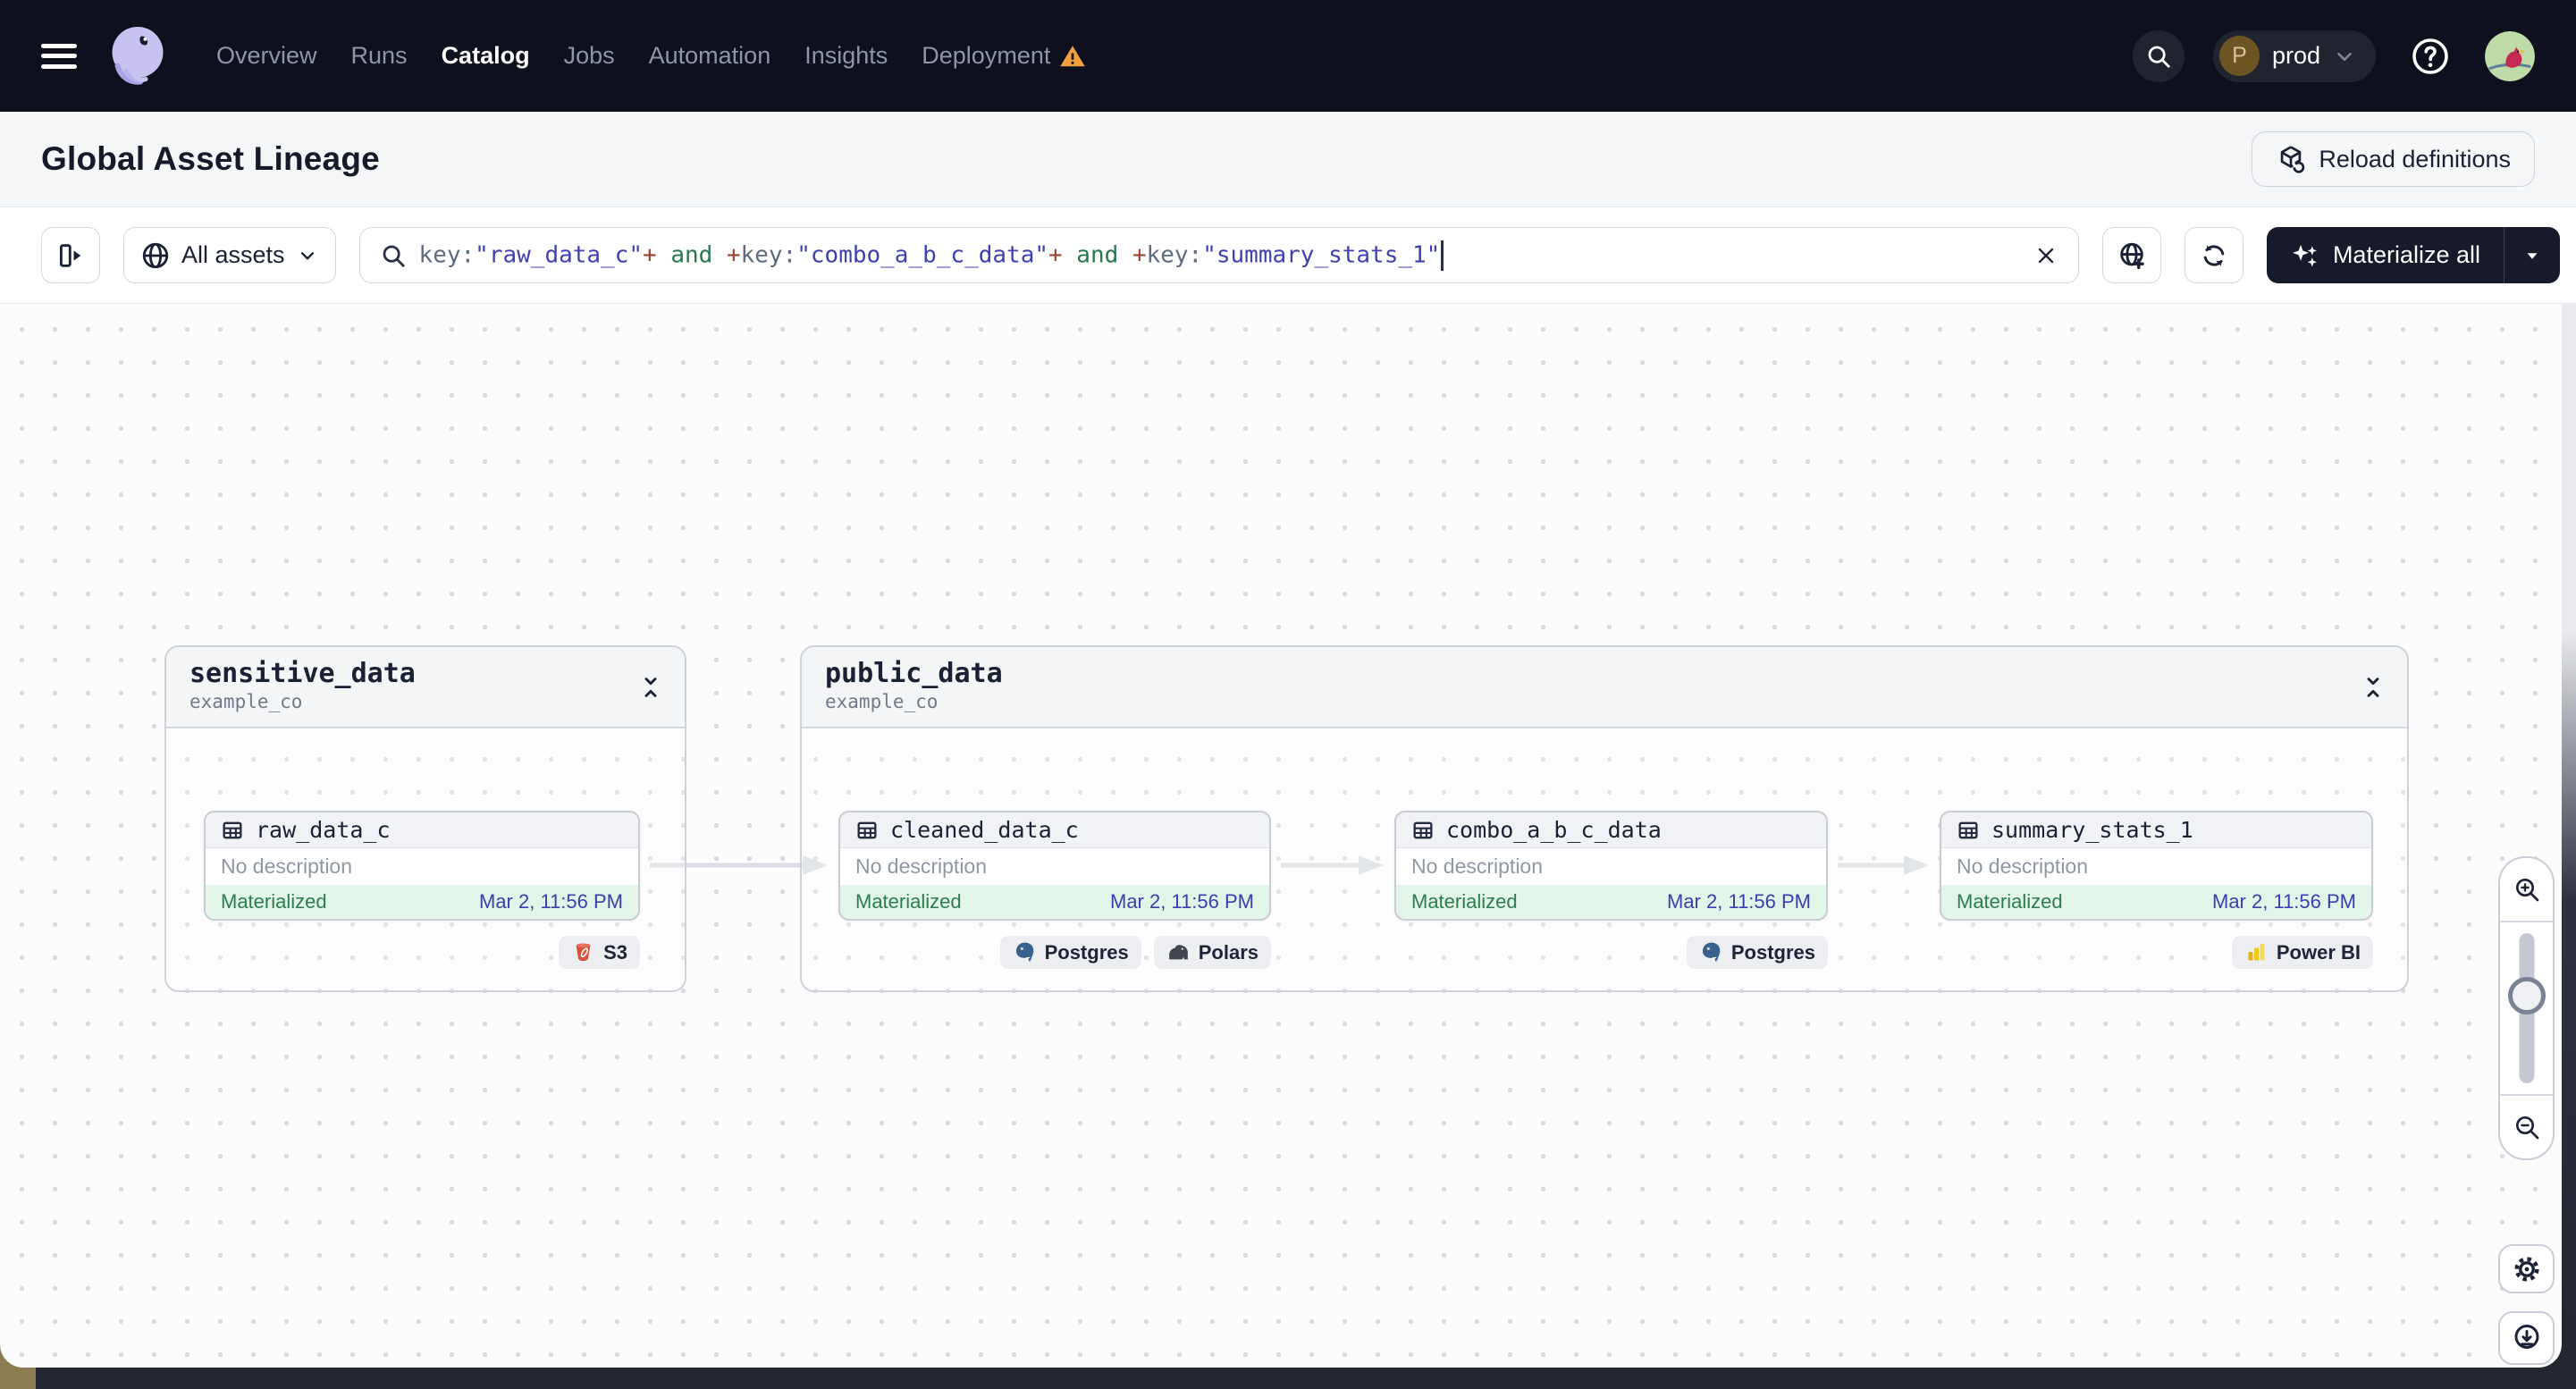 This screenshot has height=1389, width=2576. I want to click on nav-item-label: Catalog, so click(486, 55).